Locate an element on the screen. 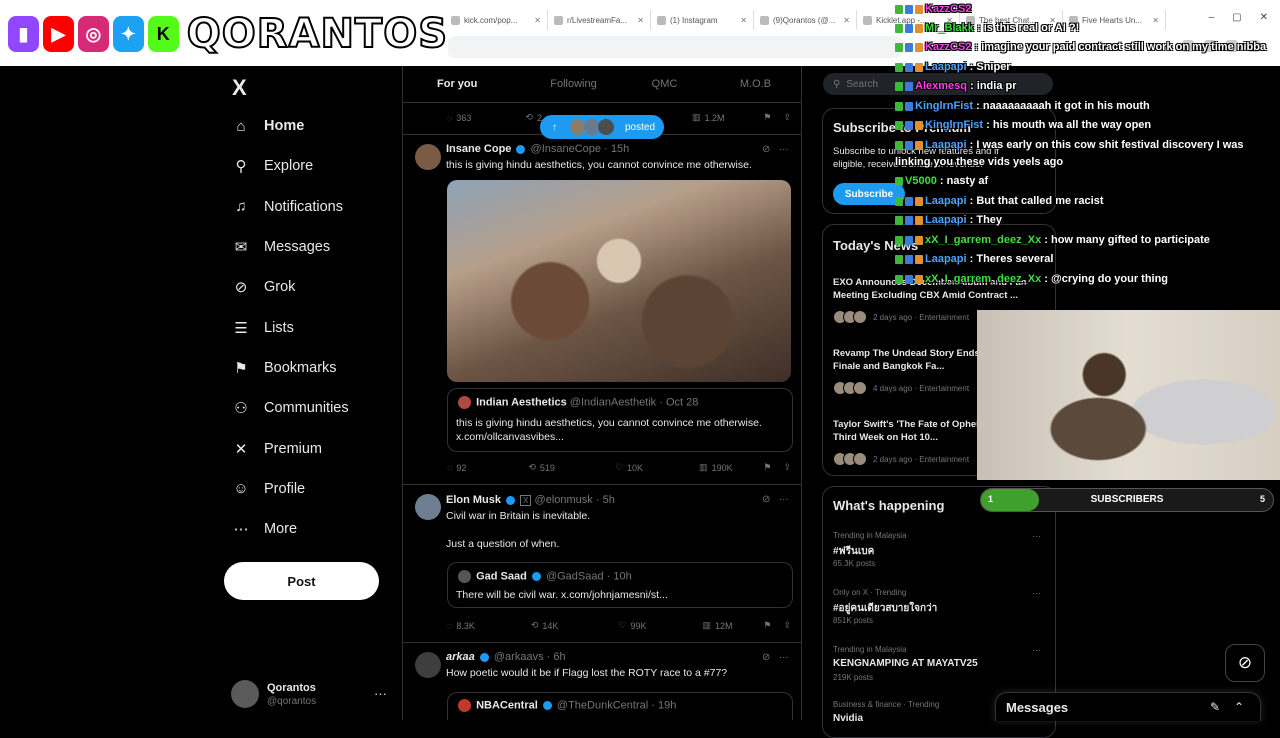 The width and height of the screenshot is (1280, 738). avatar-stack is located at coordinates (850, 459).